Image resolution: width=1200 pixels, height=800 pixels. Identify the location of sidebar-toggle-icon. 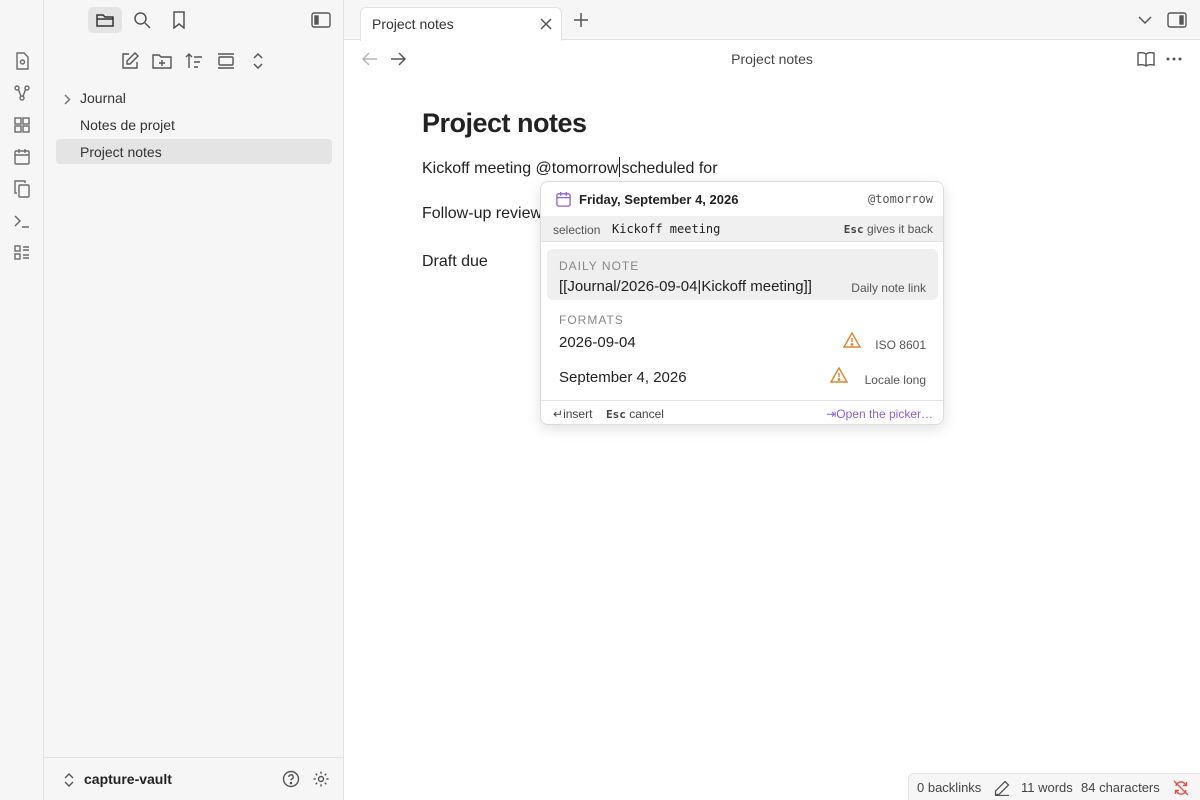
(321, 20).